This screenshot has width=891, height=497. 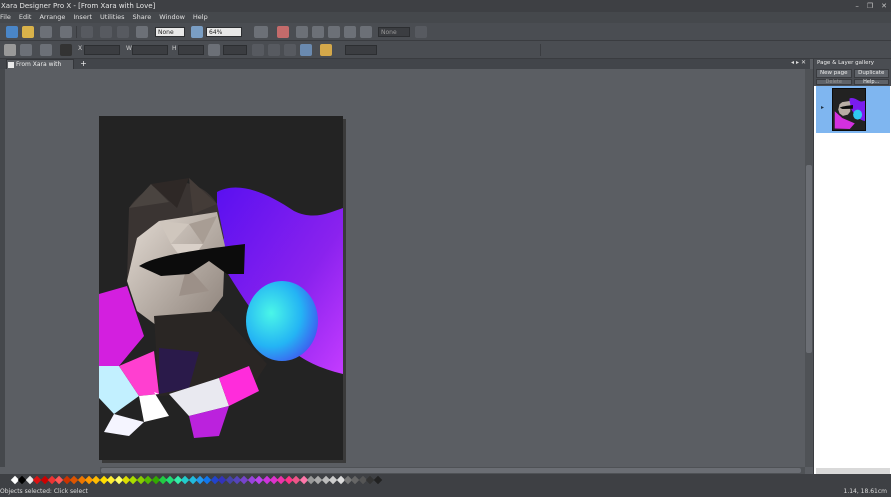 What do you see at coordinates (302, 32) in the screenshot?
I see `page-icon` at bounding box center [302, 32].